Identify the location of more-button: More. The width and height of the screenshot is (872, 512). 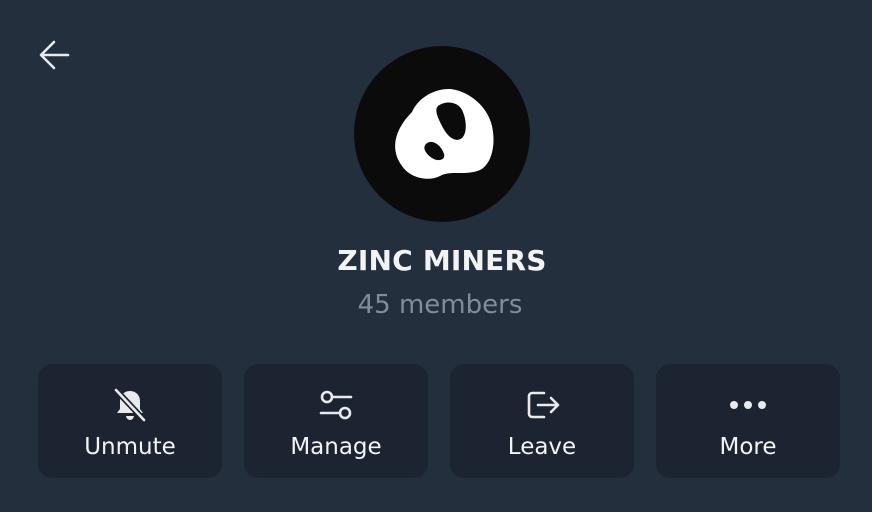
(748, 421).